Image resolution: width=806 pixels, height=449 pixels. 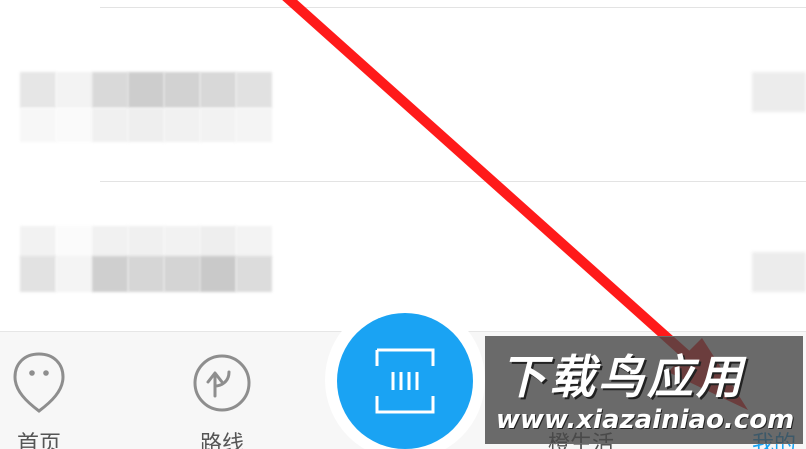 I want to click on tab-home-label: 首页, so click(x=38, y=440).